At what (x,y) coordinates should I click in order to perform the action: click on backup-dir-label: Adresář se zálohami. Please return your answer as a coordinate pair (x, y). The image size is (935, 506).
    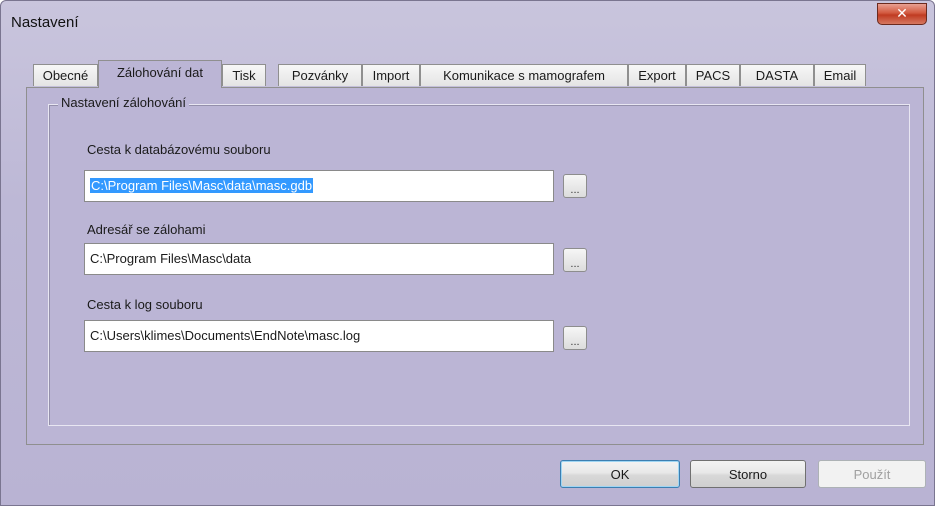
    Looking at the image, I should click on (146, 229).